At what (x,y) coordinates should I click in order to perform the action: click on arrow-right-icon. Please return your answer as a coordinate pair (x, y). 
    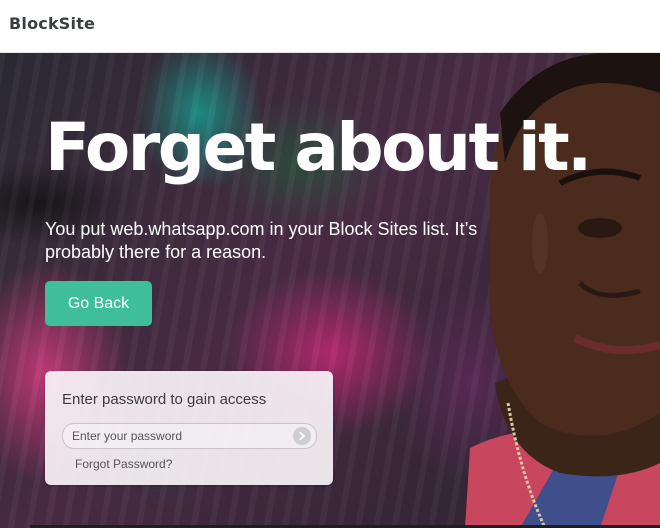
    Looking at the image, I should click on (302, 436).